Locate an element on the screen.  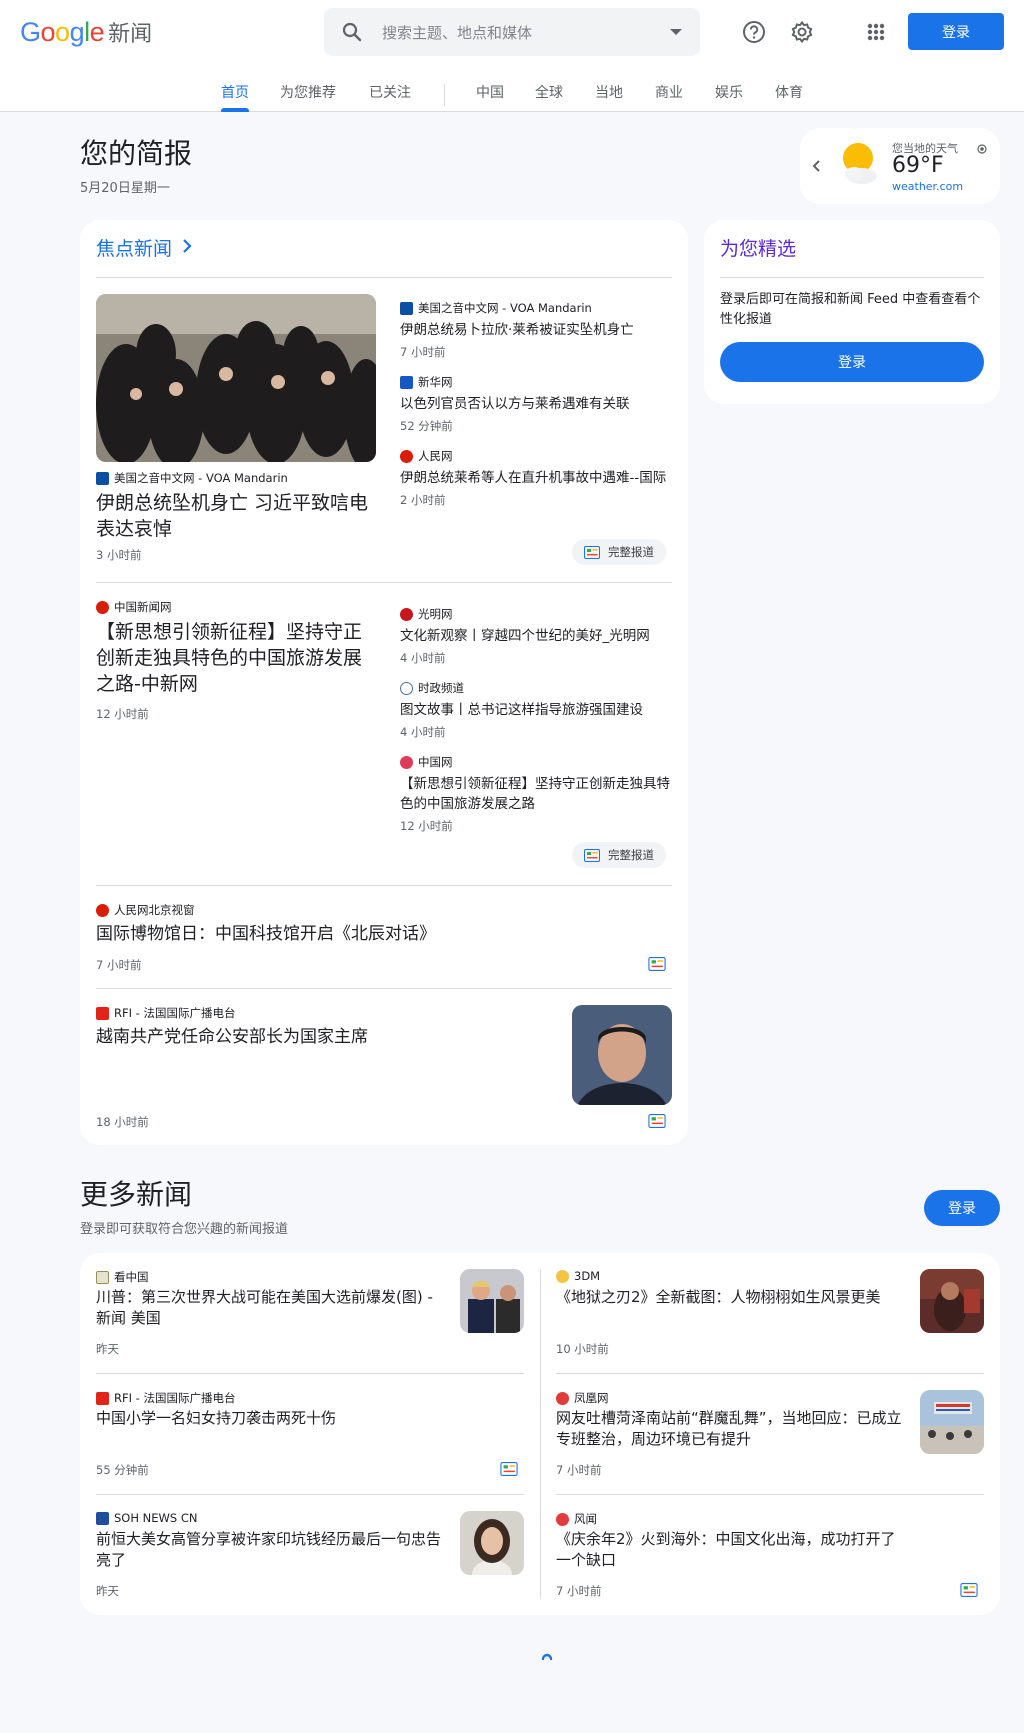
chinanews-logo-icon is located at coordinates (102, 607).